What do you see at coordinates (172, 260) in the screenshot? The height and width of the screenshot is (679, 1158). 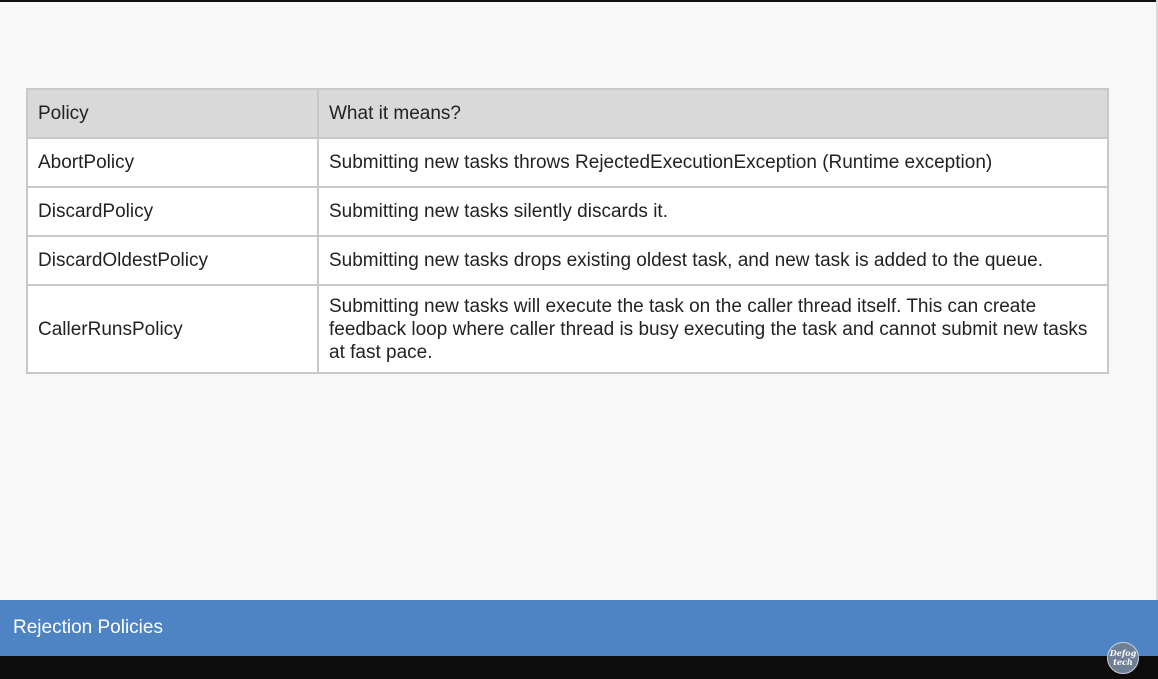 I see `policy-name-cell: DiscardOldestPolicy` at bounding box center [172, 260].